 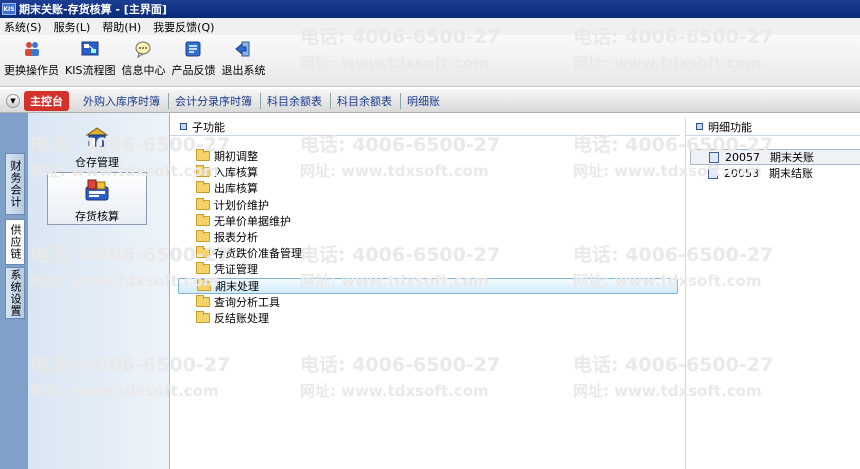 I want to click on list-item: 存货跌价准备管理, so click(x=428, y=253).